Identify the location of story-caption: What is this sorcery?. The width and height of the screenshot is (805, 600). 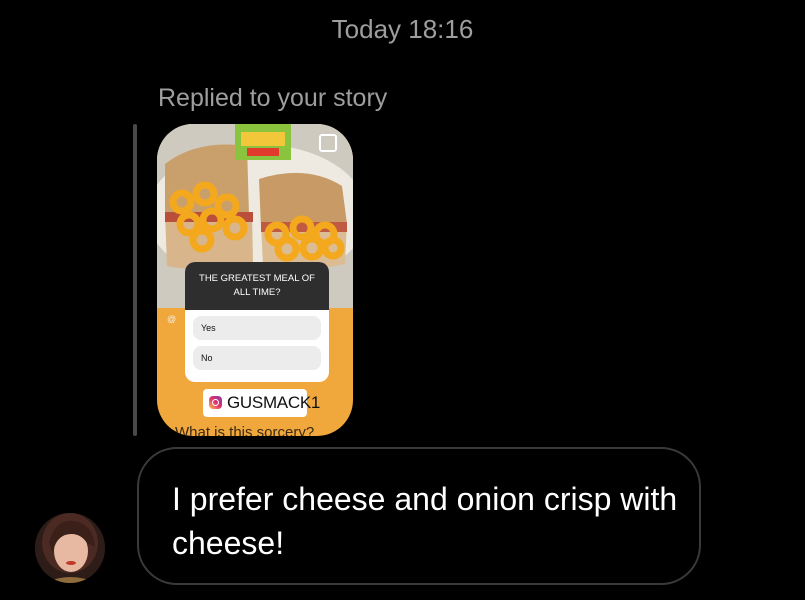
(245, 430).